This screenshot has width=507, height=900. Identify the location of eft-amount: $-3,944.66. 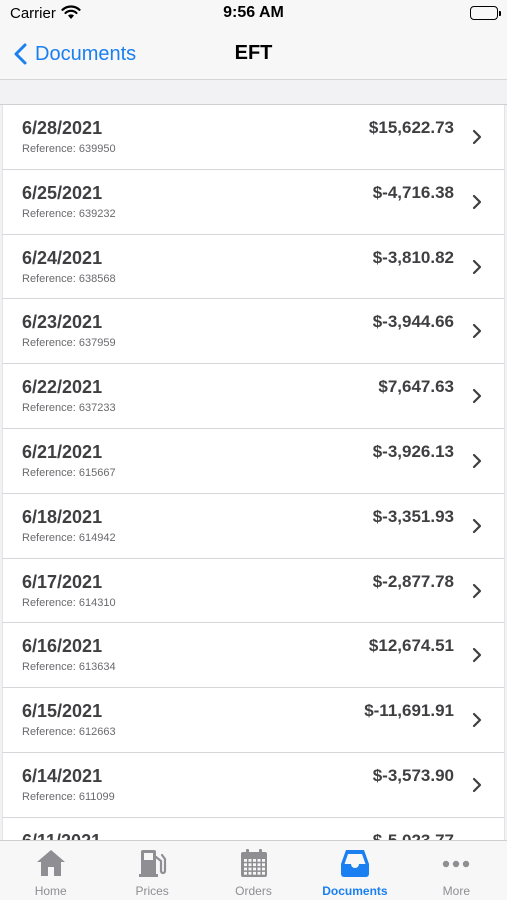
(413, 322).